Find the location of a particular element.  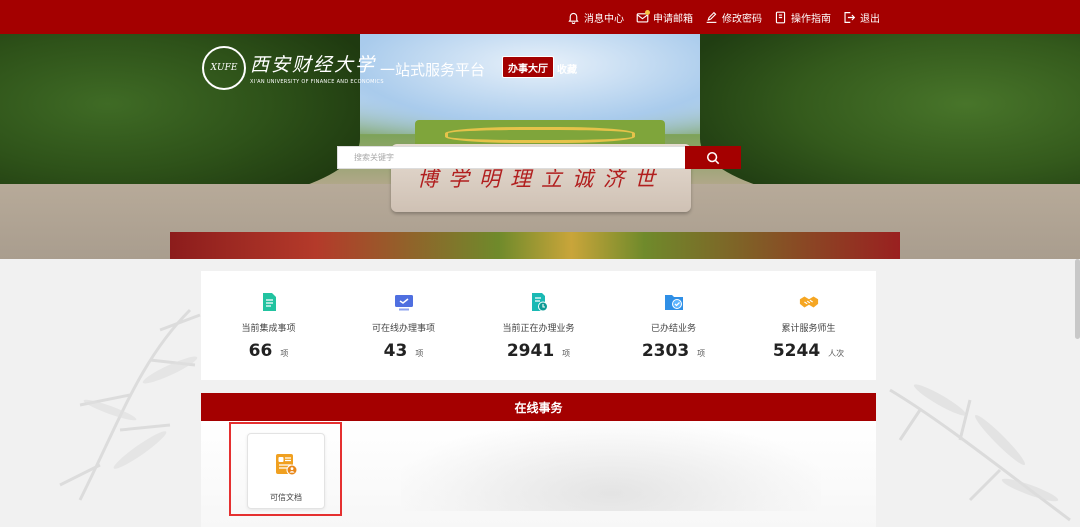

stat-value: 66 is located at coordinates (260, 351).